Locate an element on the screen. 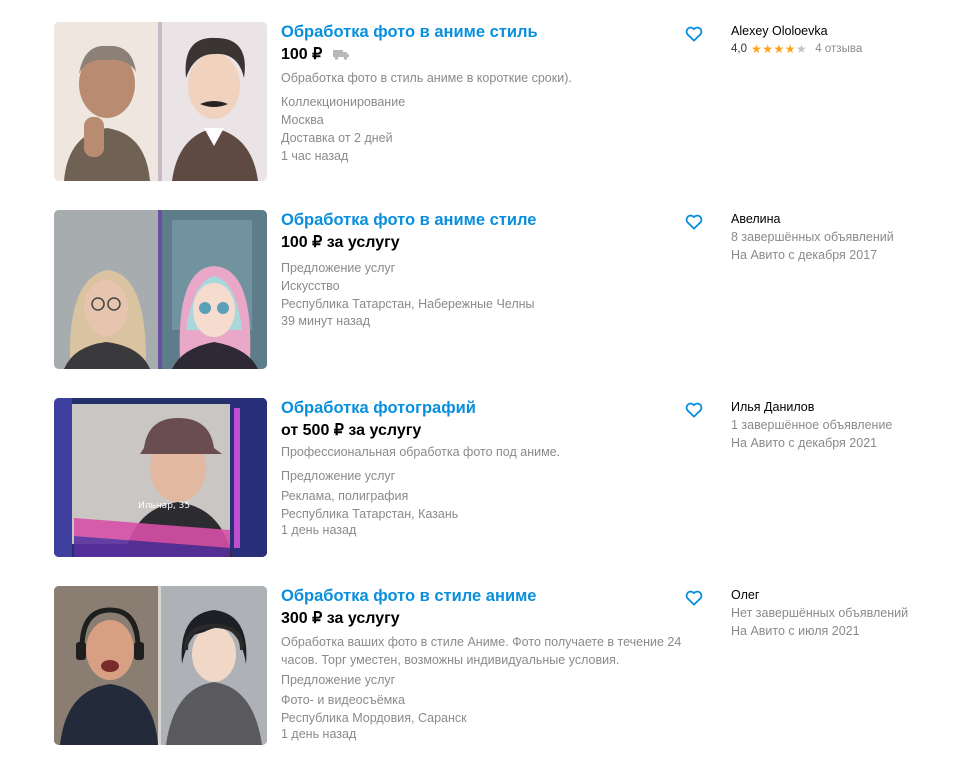 The height and width of the screenshot is (759, 958). listing-title: Обработка фотографий is located at coordinates (378, 408).